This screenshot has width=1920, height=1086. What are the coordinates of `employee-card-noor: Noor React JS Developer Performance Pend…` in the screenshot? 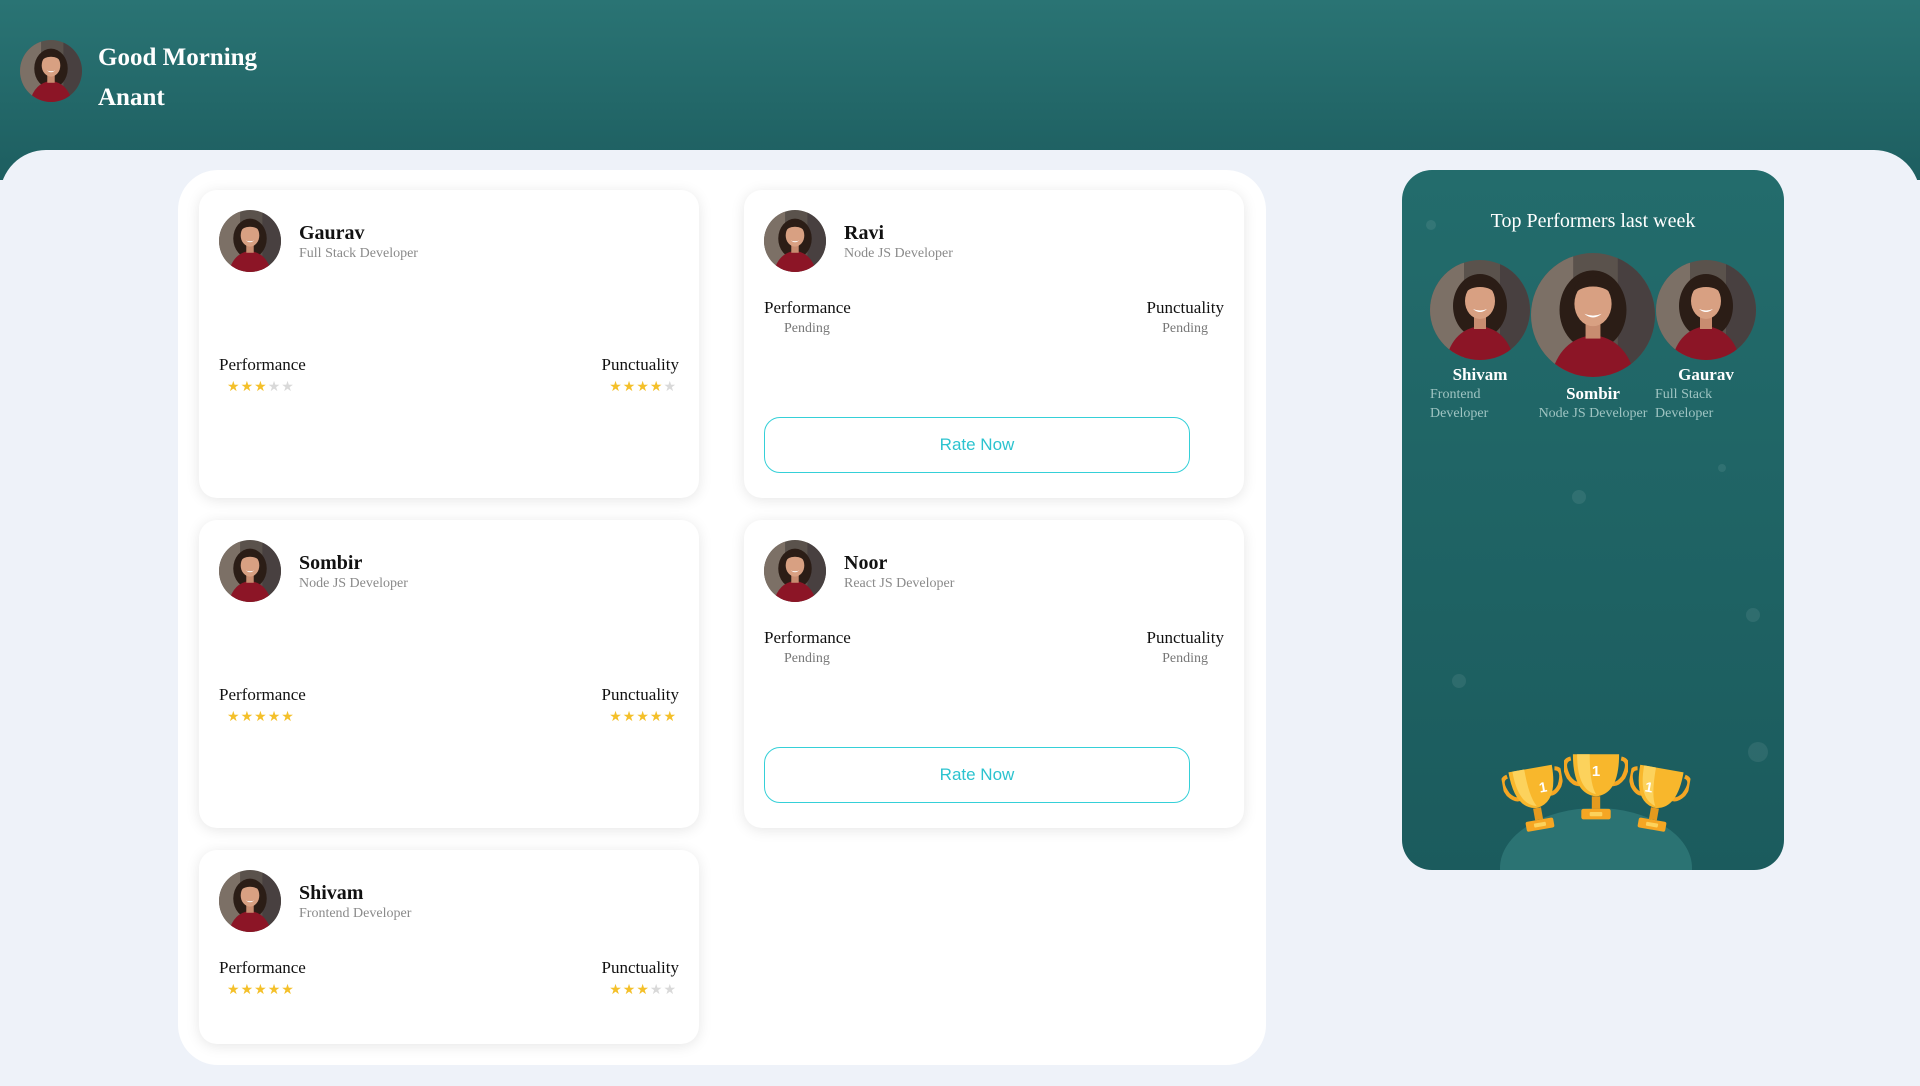 It's located at (994, 674).